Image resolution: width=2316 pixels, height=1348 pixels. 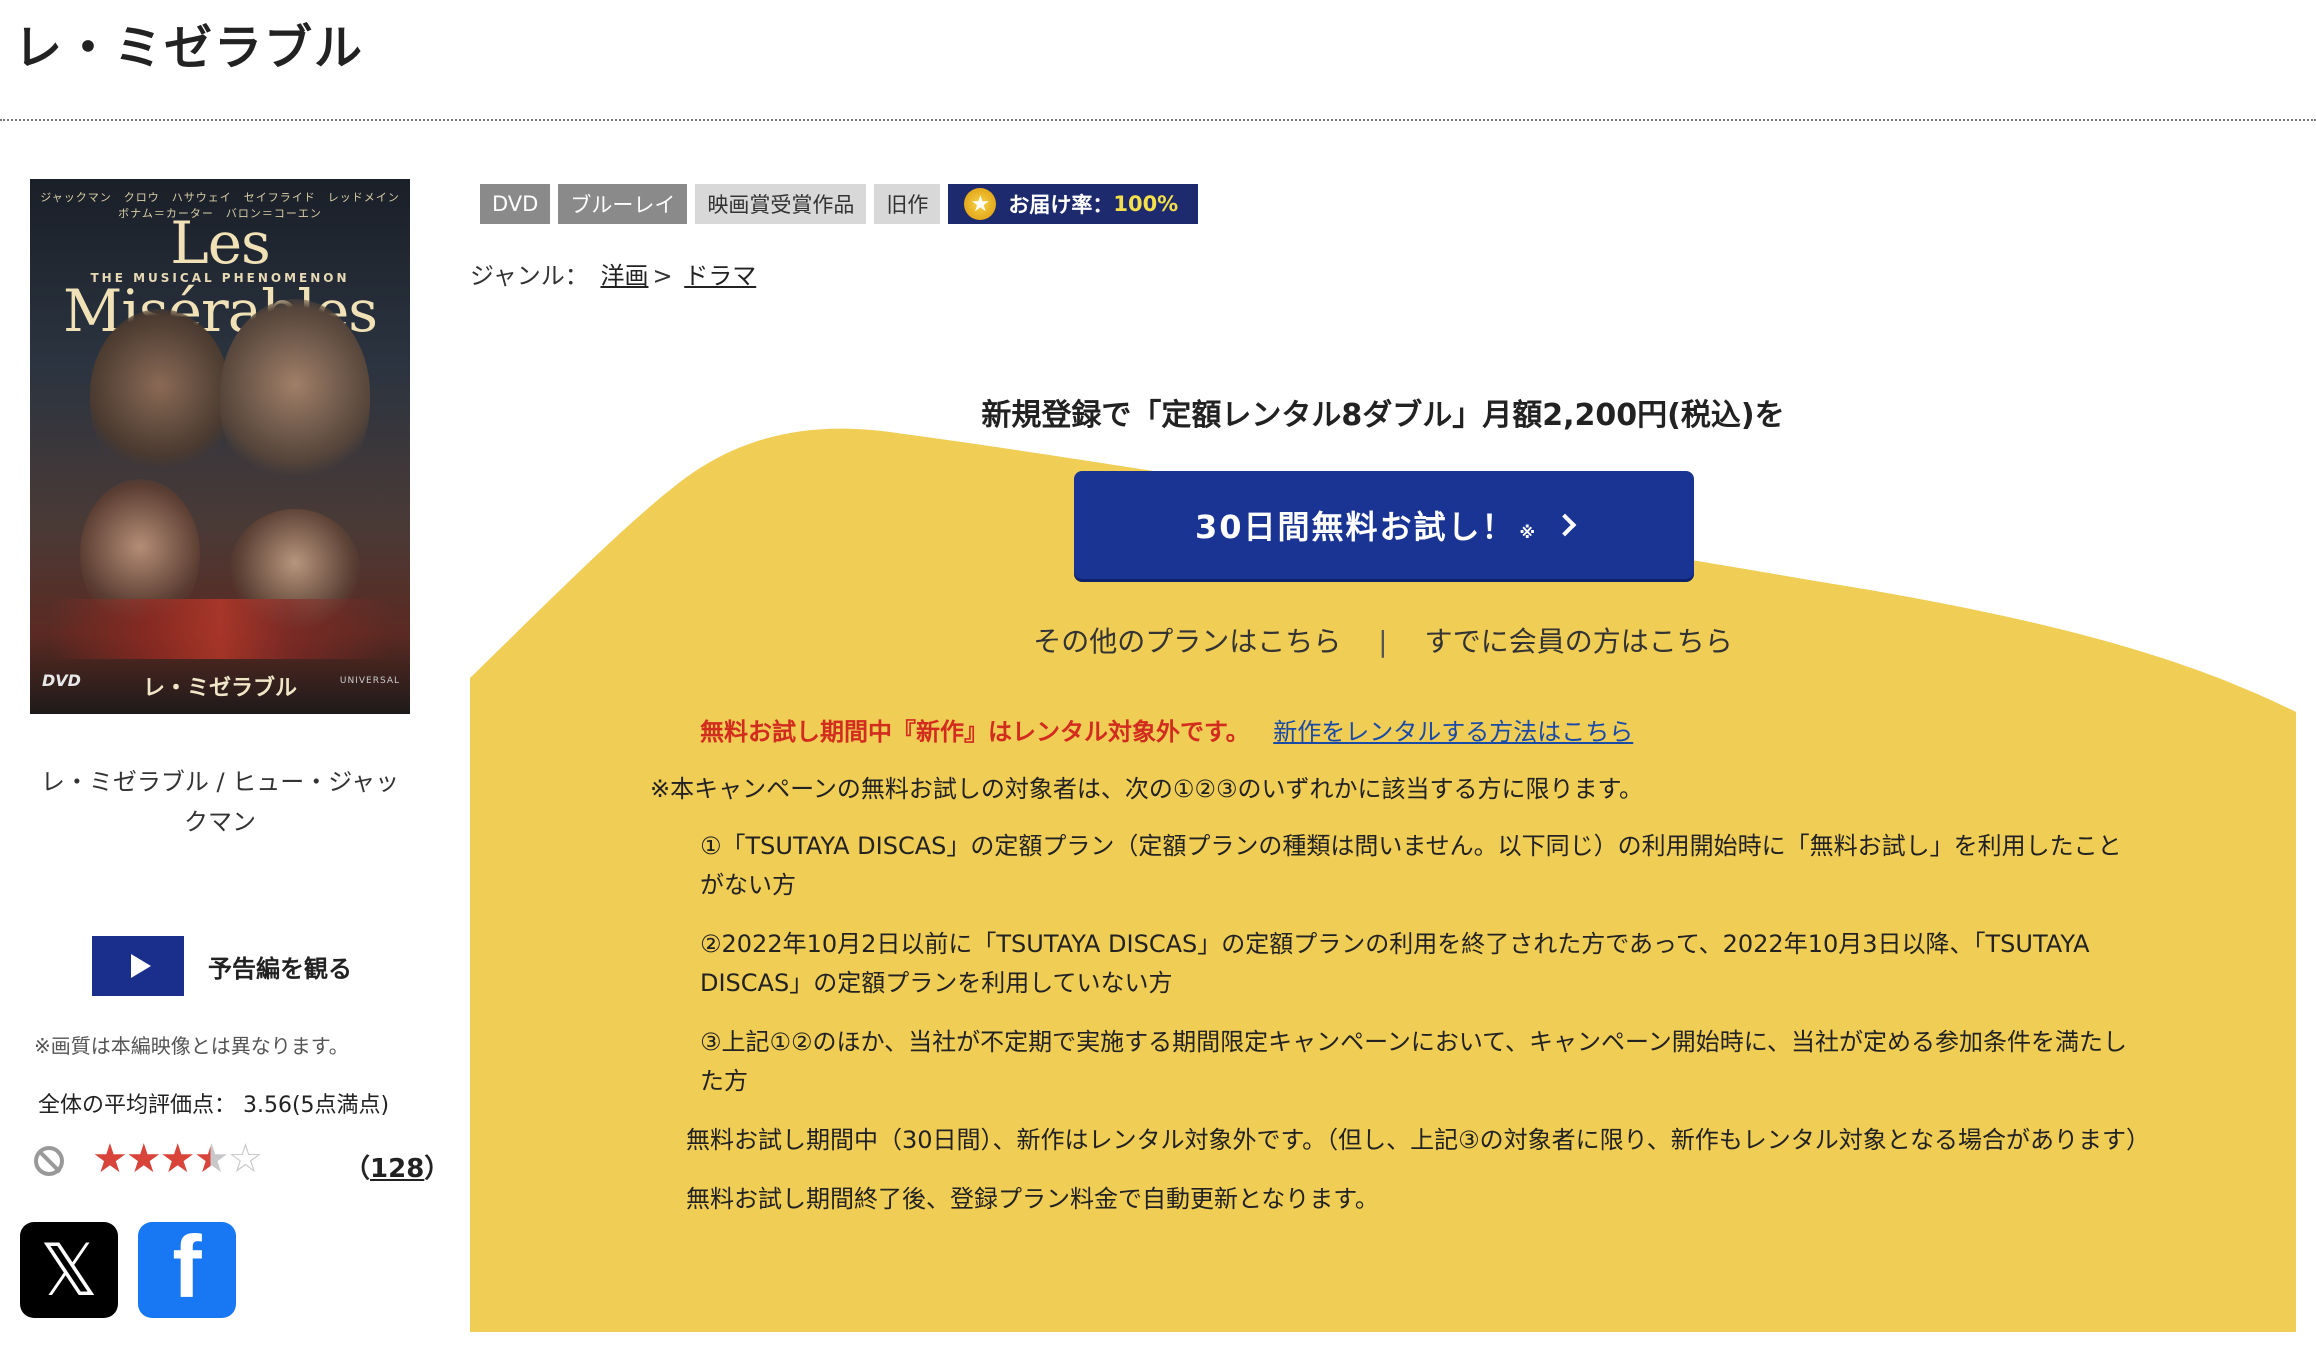 What do you see at coordinates (220, 278) in the screenshot?
I see `poster-subtitle-en: THE MUSICAL PHENOMENON` at bounding box center [220, 278].